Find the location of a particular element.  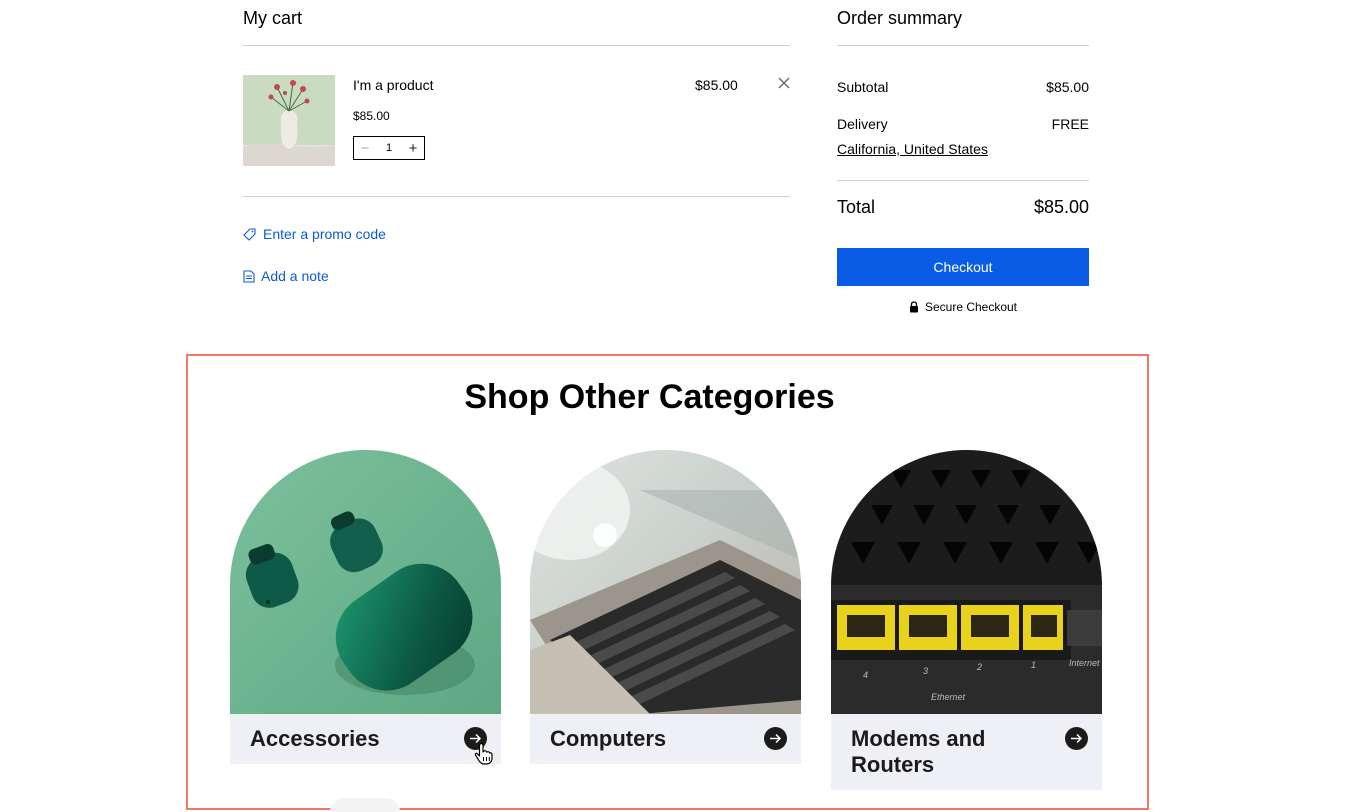

checkout-button: Checkout is located at coordinates (963, 267).